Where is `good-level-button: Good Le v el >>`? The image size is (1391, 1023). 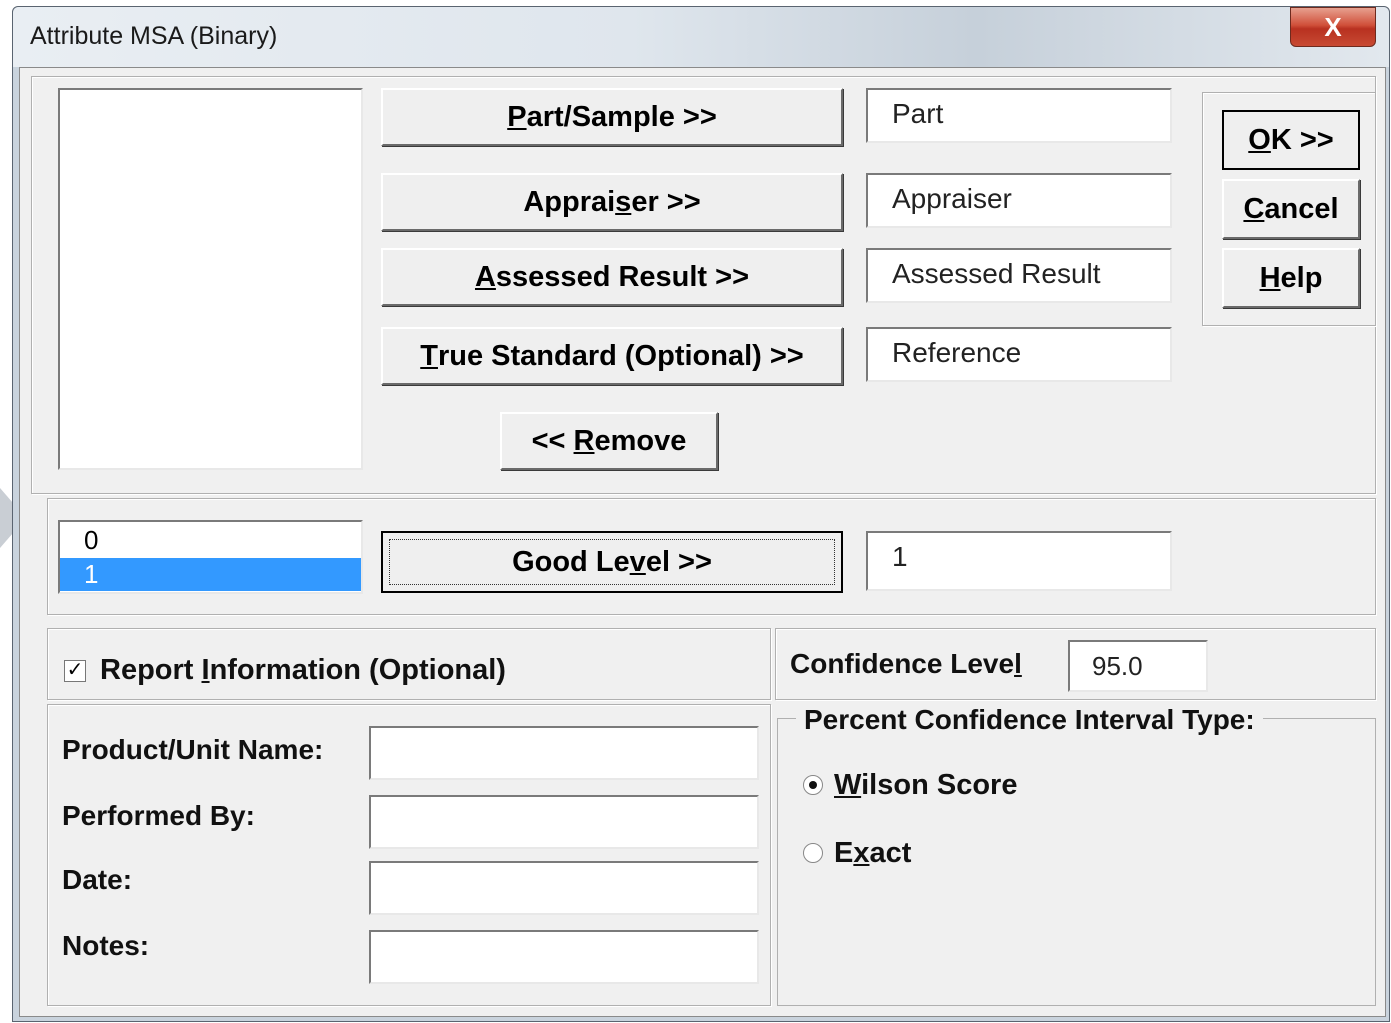
good-level-button: Good Le v el >> is located at coordinates (612, 562).